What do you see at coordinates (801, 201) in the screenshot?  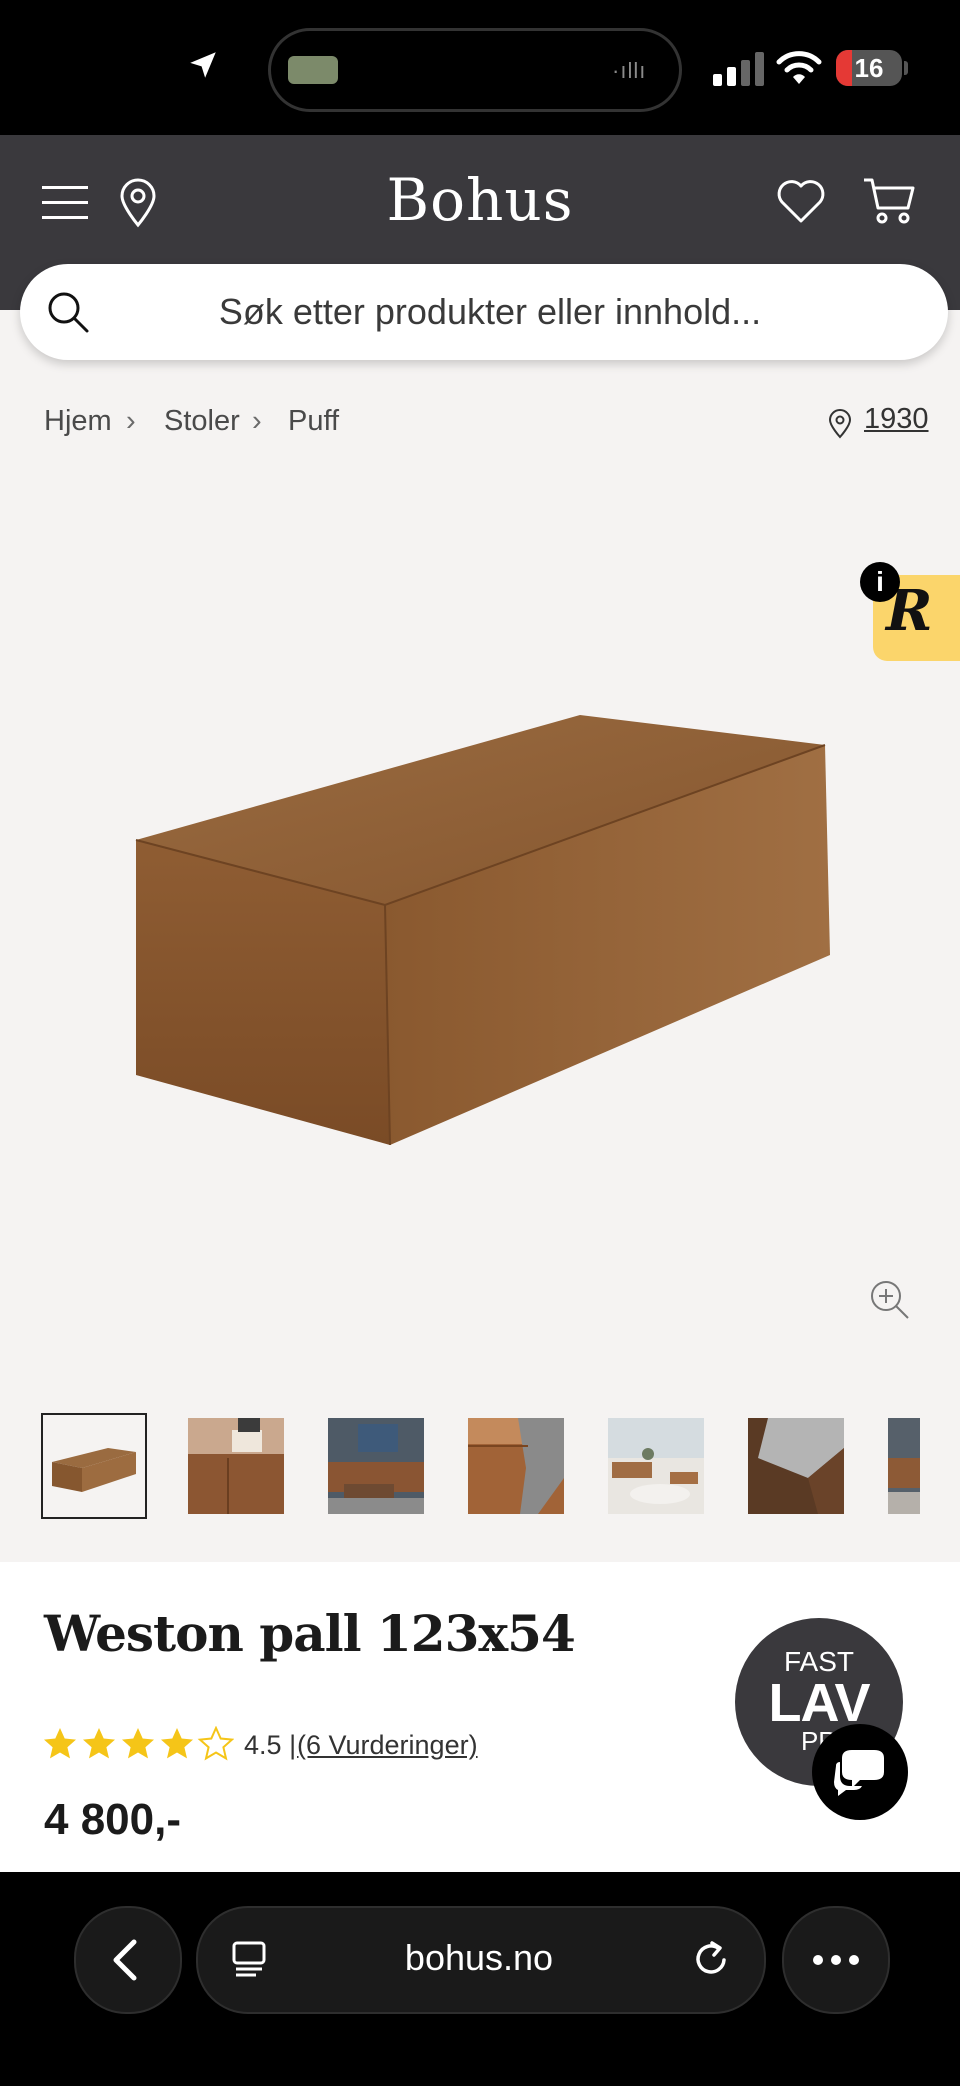 I see `wishlist-heart-icon` at bounding box center [801, 201].